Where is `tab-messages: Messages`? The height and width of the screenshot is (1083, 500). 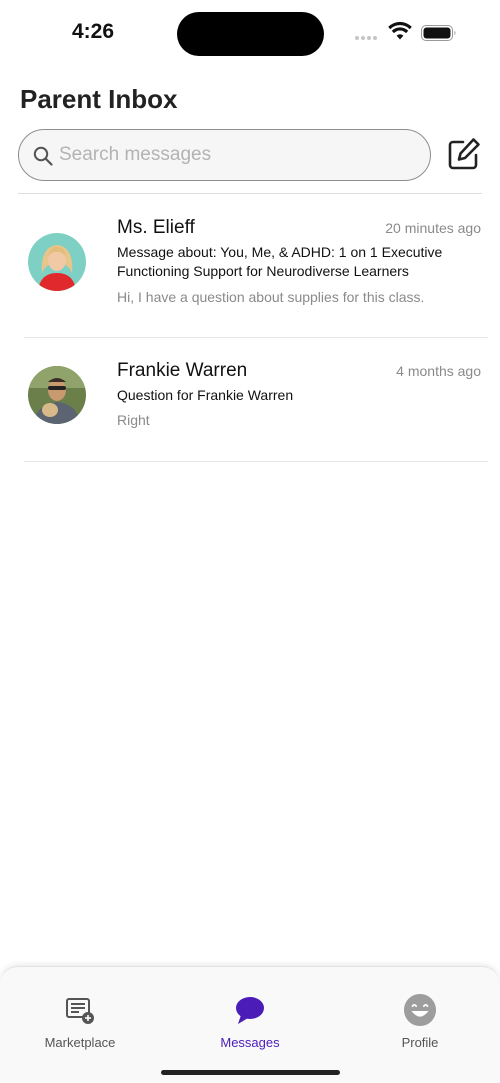 tab-messages: Messages is located at coordinates (250, 1023).